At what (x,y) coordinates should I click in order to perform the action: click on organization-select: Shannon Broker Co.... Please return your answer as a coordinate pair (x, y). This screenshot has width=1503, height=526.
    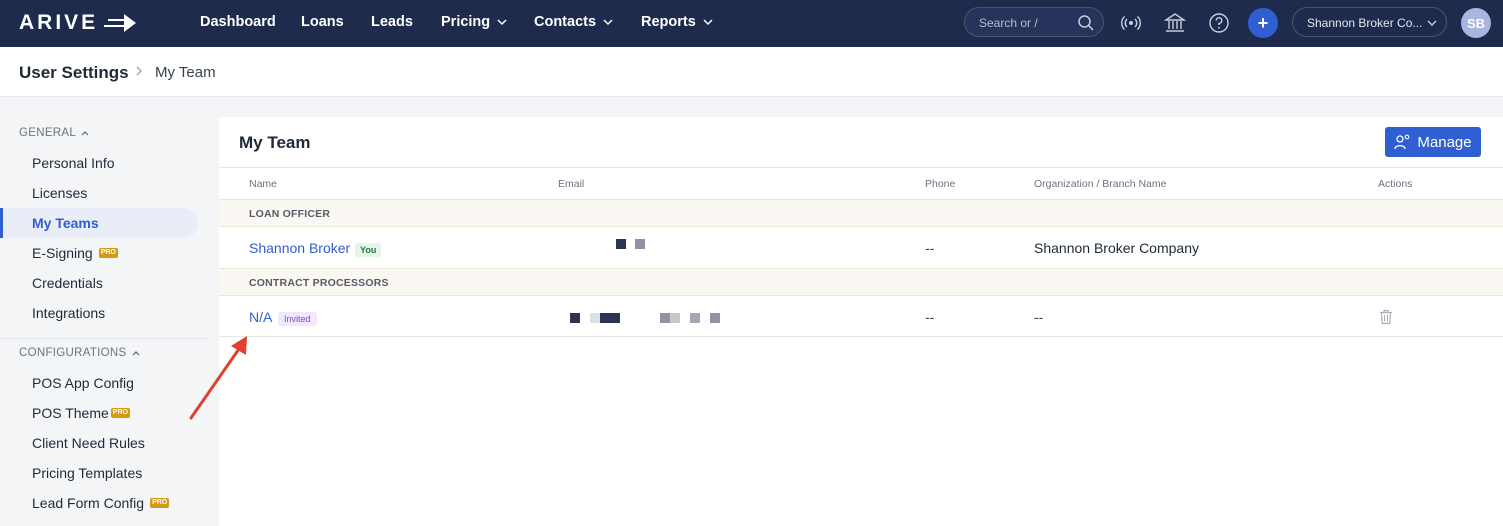
    Looking at the image, I should click on (1369, 22).